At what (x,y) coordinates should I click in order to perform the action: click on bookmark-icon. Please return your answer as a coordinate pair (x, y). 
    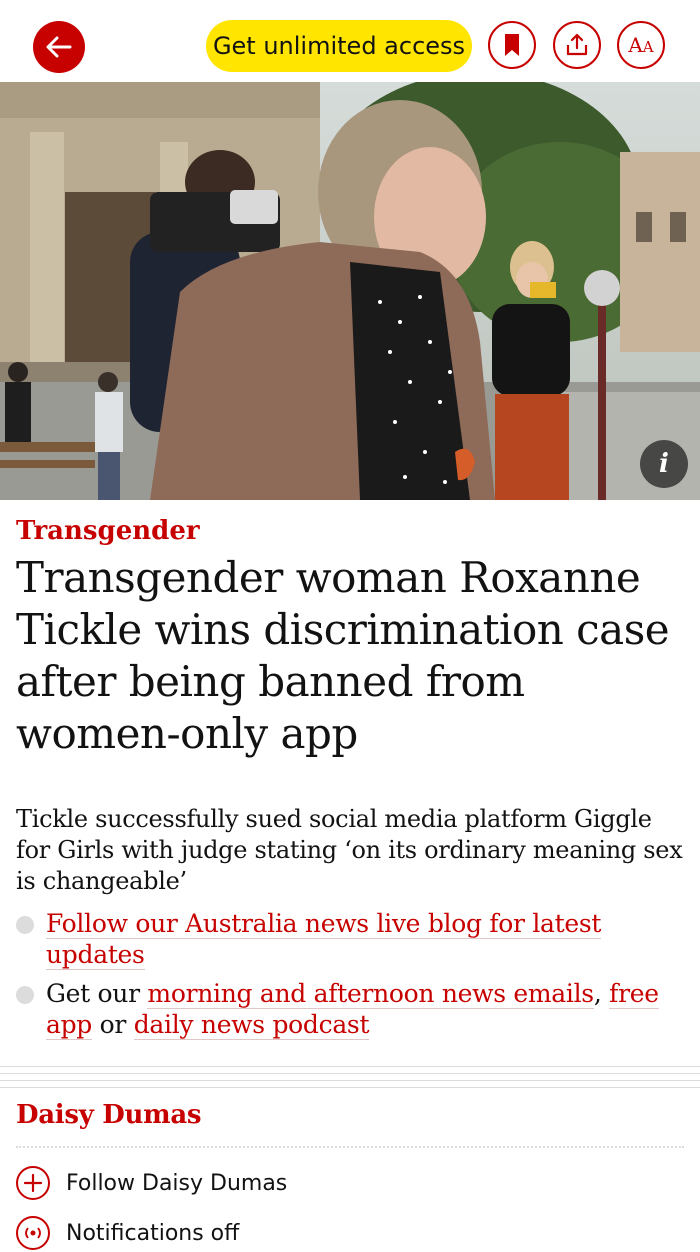
    Looking at the image, I should click on (512, 45).